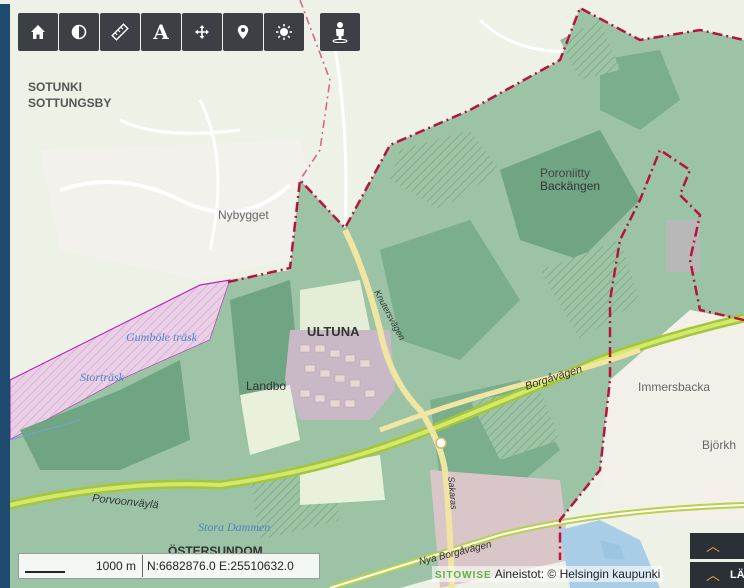  What do you see at coordinates (220, 566) in the screenshot?
I see `coordinate-readout: N:6682876.0 E:25510632.0` at bounding box center [220, 566].